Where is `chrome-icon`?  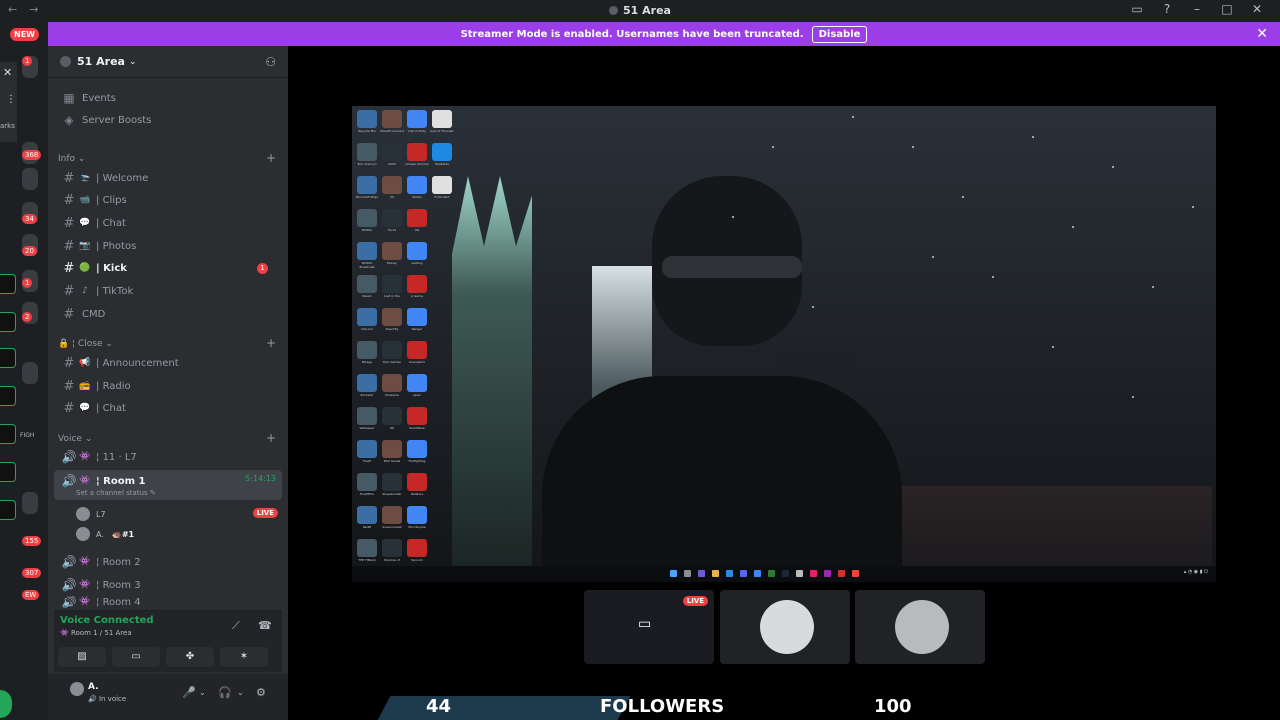
chrome-icon is located at coordinates (757, 573).